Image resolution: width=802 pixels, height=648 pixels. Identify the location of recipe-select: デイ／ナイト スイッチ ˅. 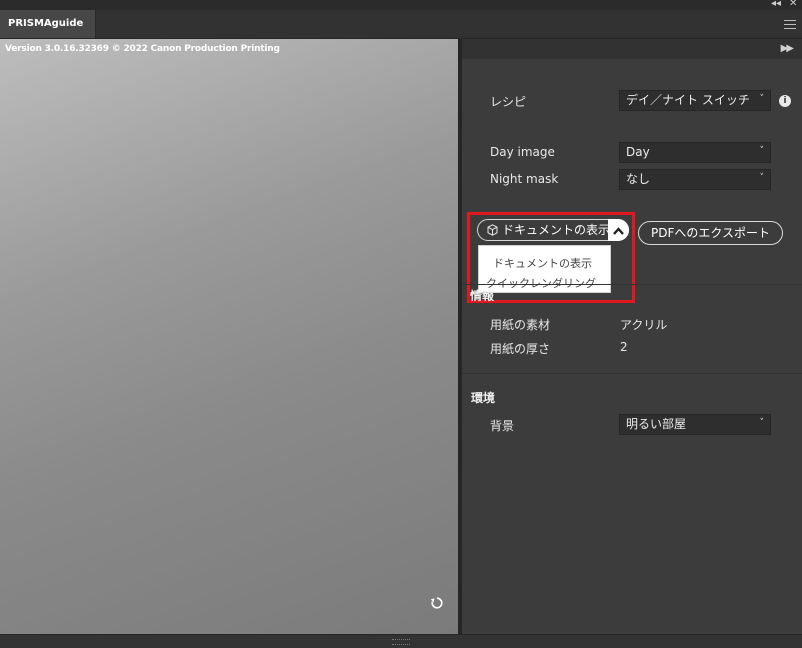
(695, 100).